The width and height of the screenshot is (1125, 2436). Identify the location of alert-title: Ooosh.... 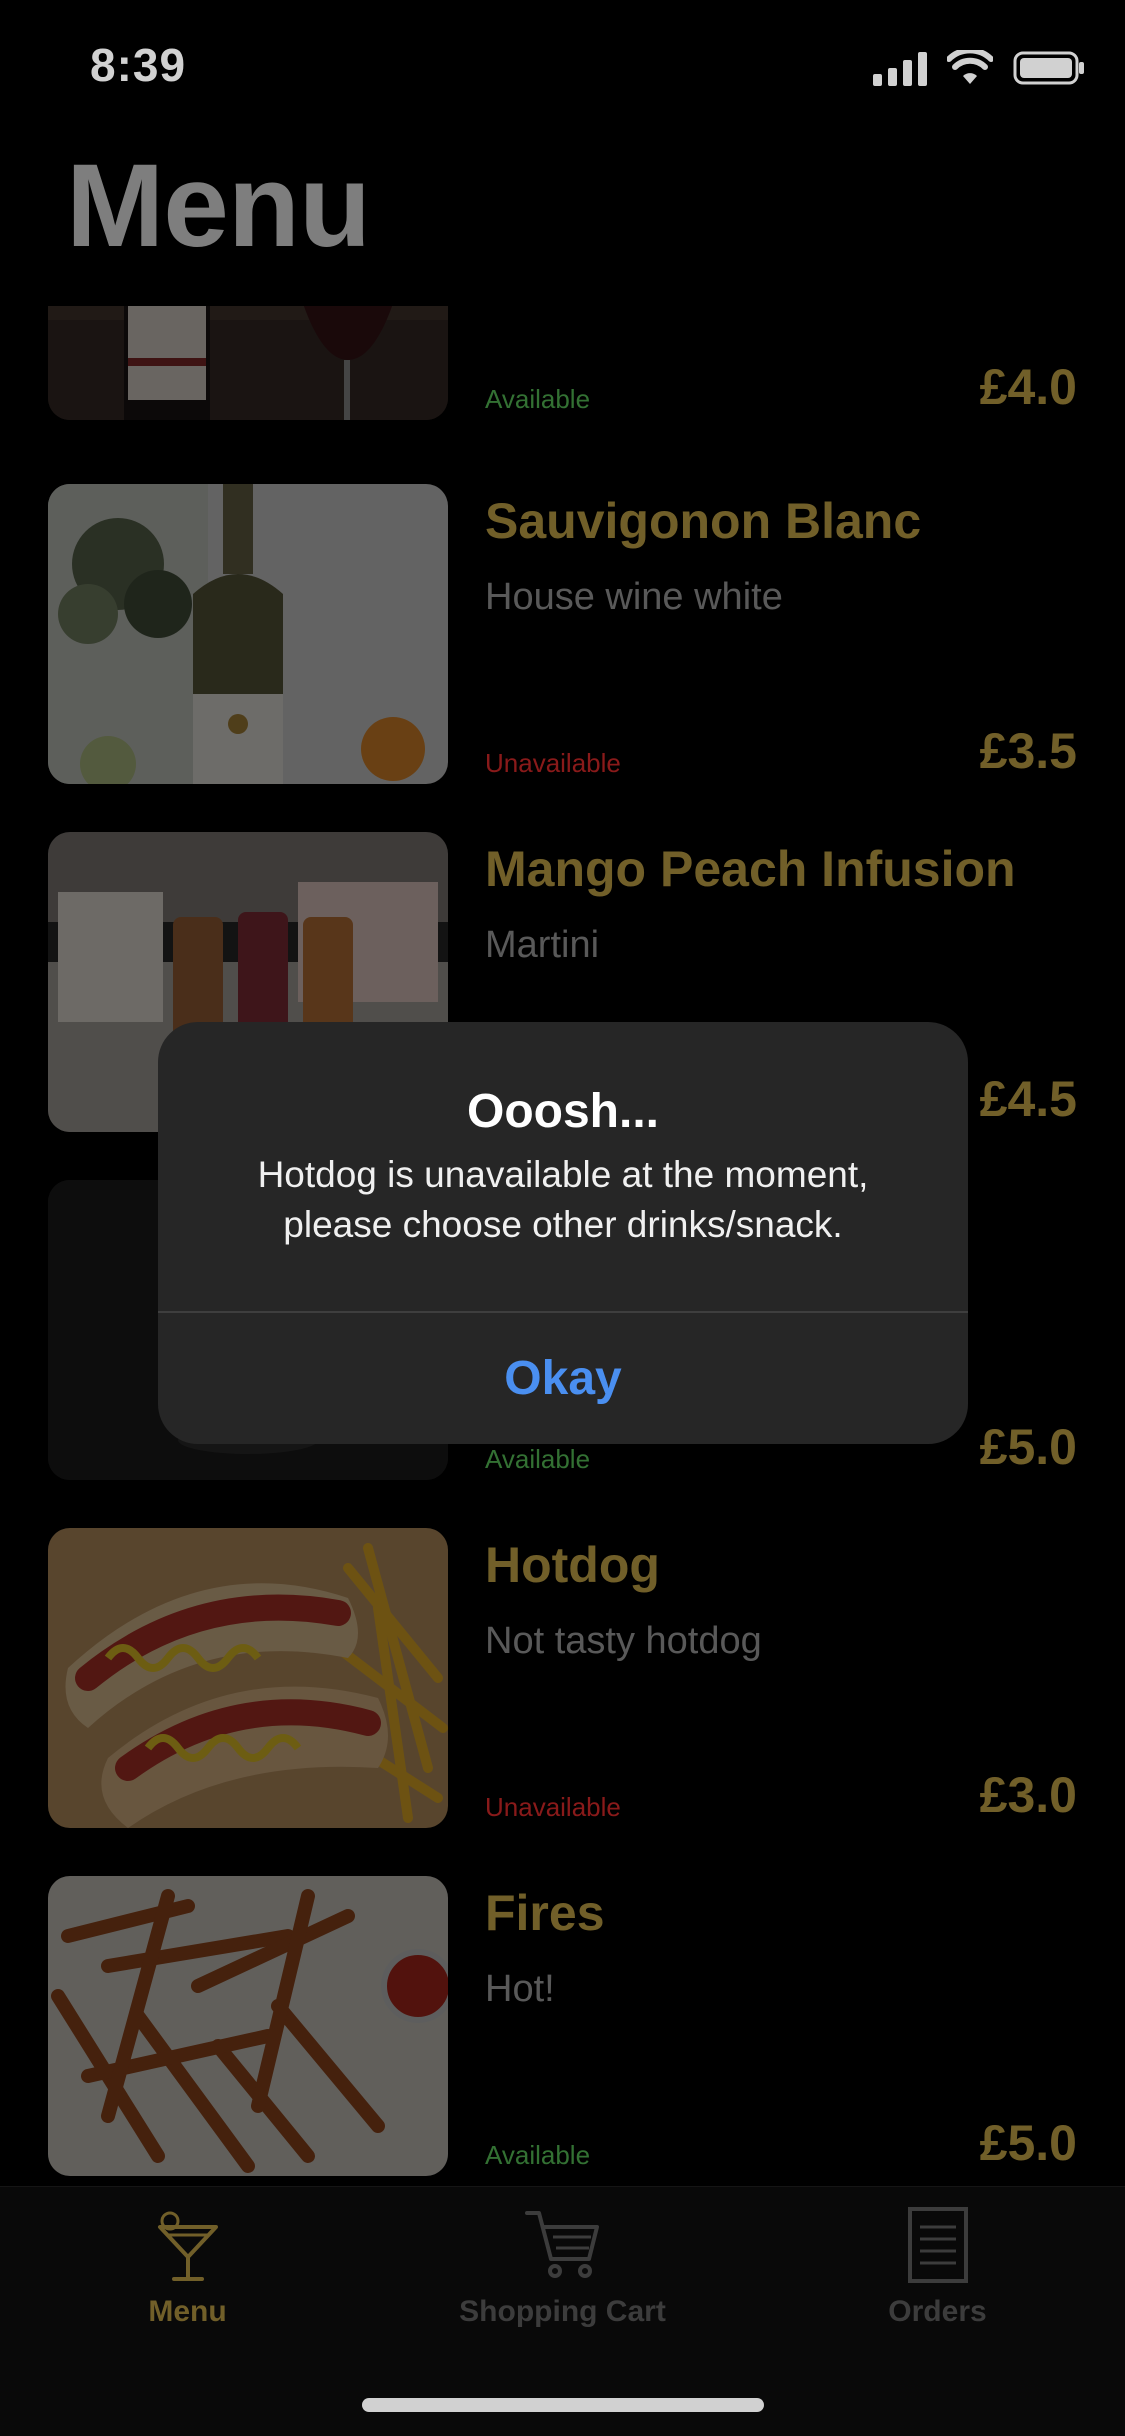
(563, 1111).